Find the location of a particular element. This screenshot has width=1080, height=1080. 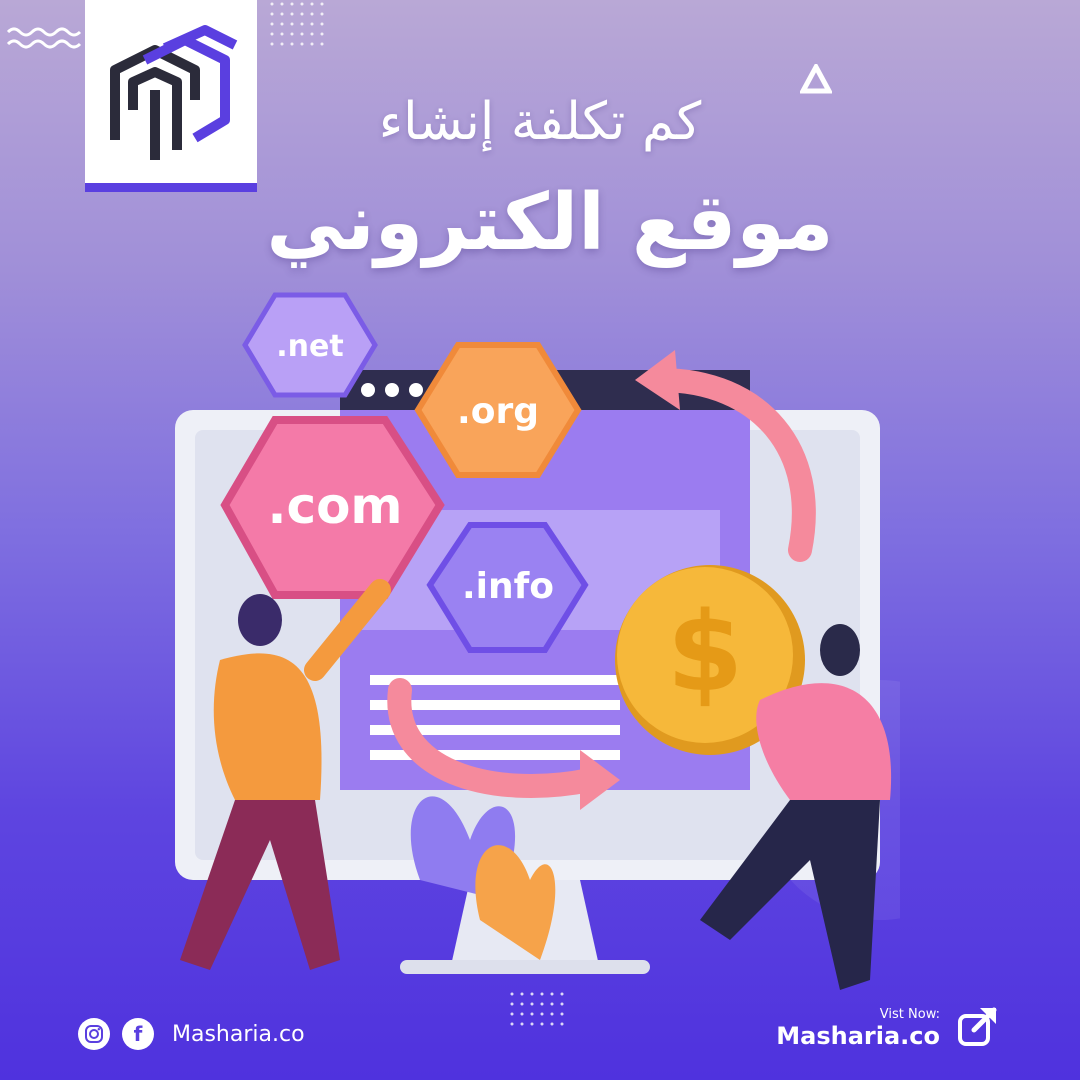

domain-label: .net is located at coordinates (309, 346).